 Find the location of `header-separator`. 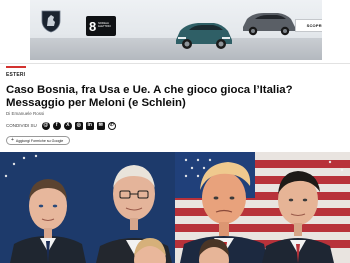

header-separator is located at coordinates (175, 63).